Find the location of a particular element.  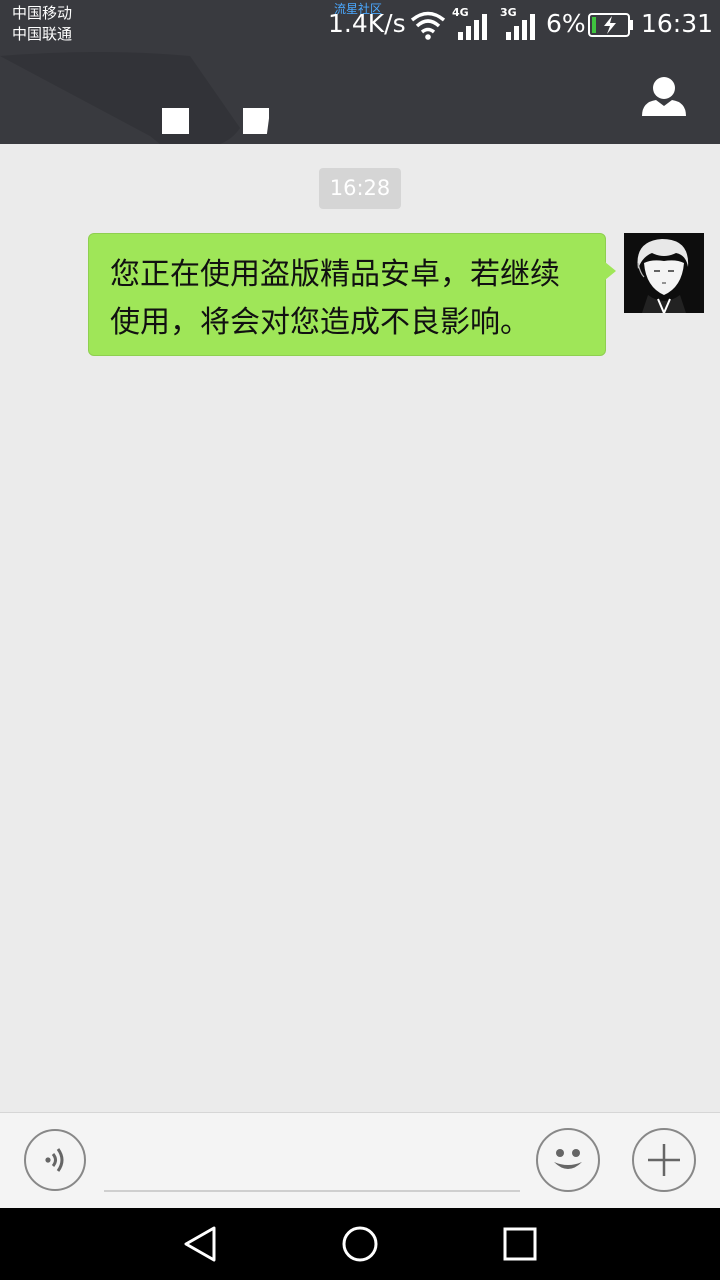

signal-3g-indicator: 3G is located at coordinates (519, 23).